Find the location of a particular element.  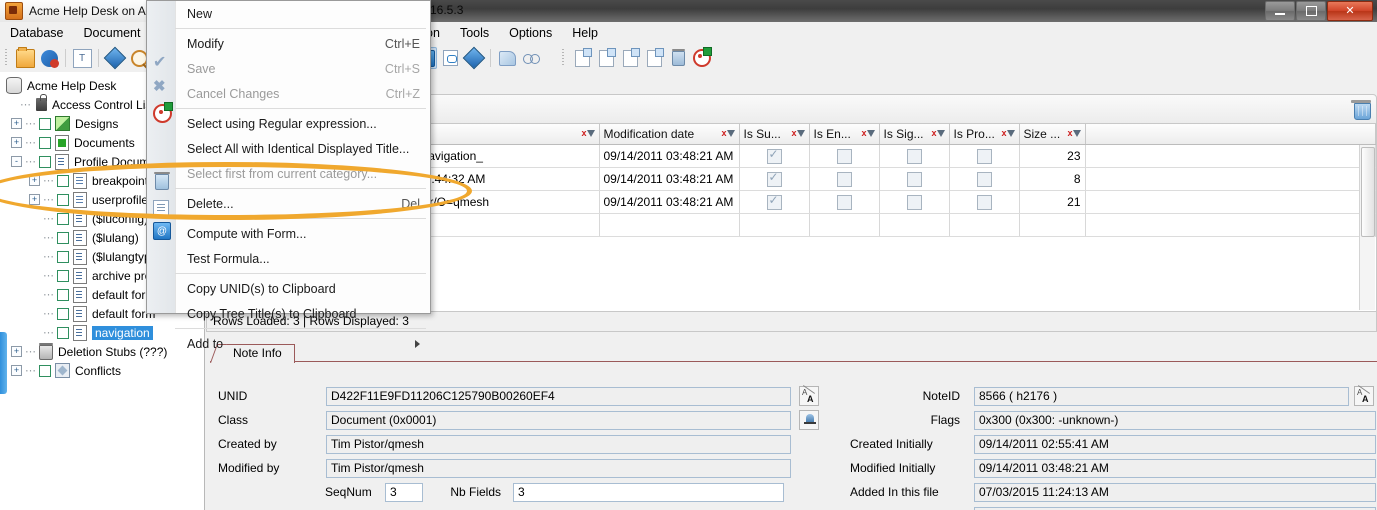

tree-connector: ⋯ is located at coordinates (48, 200).